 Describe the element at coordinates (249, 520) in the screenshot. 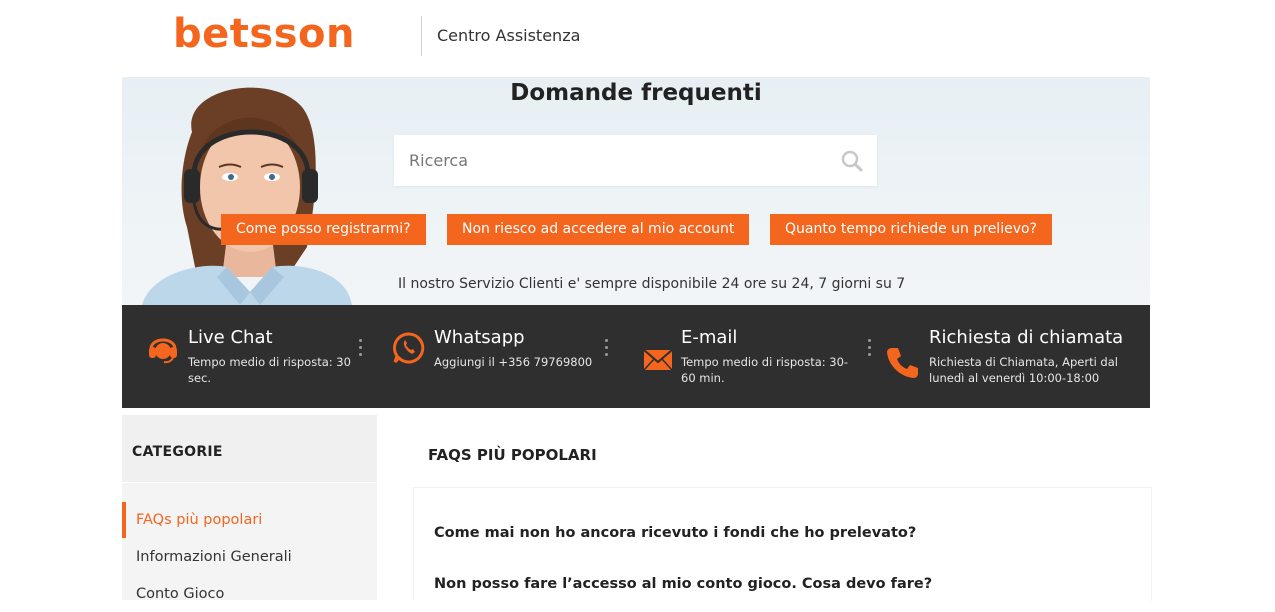

I see `sidebar-item-popular-faqs: FAQs più popolari` at that location.